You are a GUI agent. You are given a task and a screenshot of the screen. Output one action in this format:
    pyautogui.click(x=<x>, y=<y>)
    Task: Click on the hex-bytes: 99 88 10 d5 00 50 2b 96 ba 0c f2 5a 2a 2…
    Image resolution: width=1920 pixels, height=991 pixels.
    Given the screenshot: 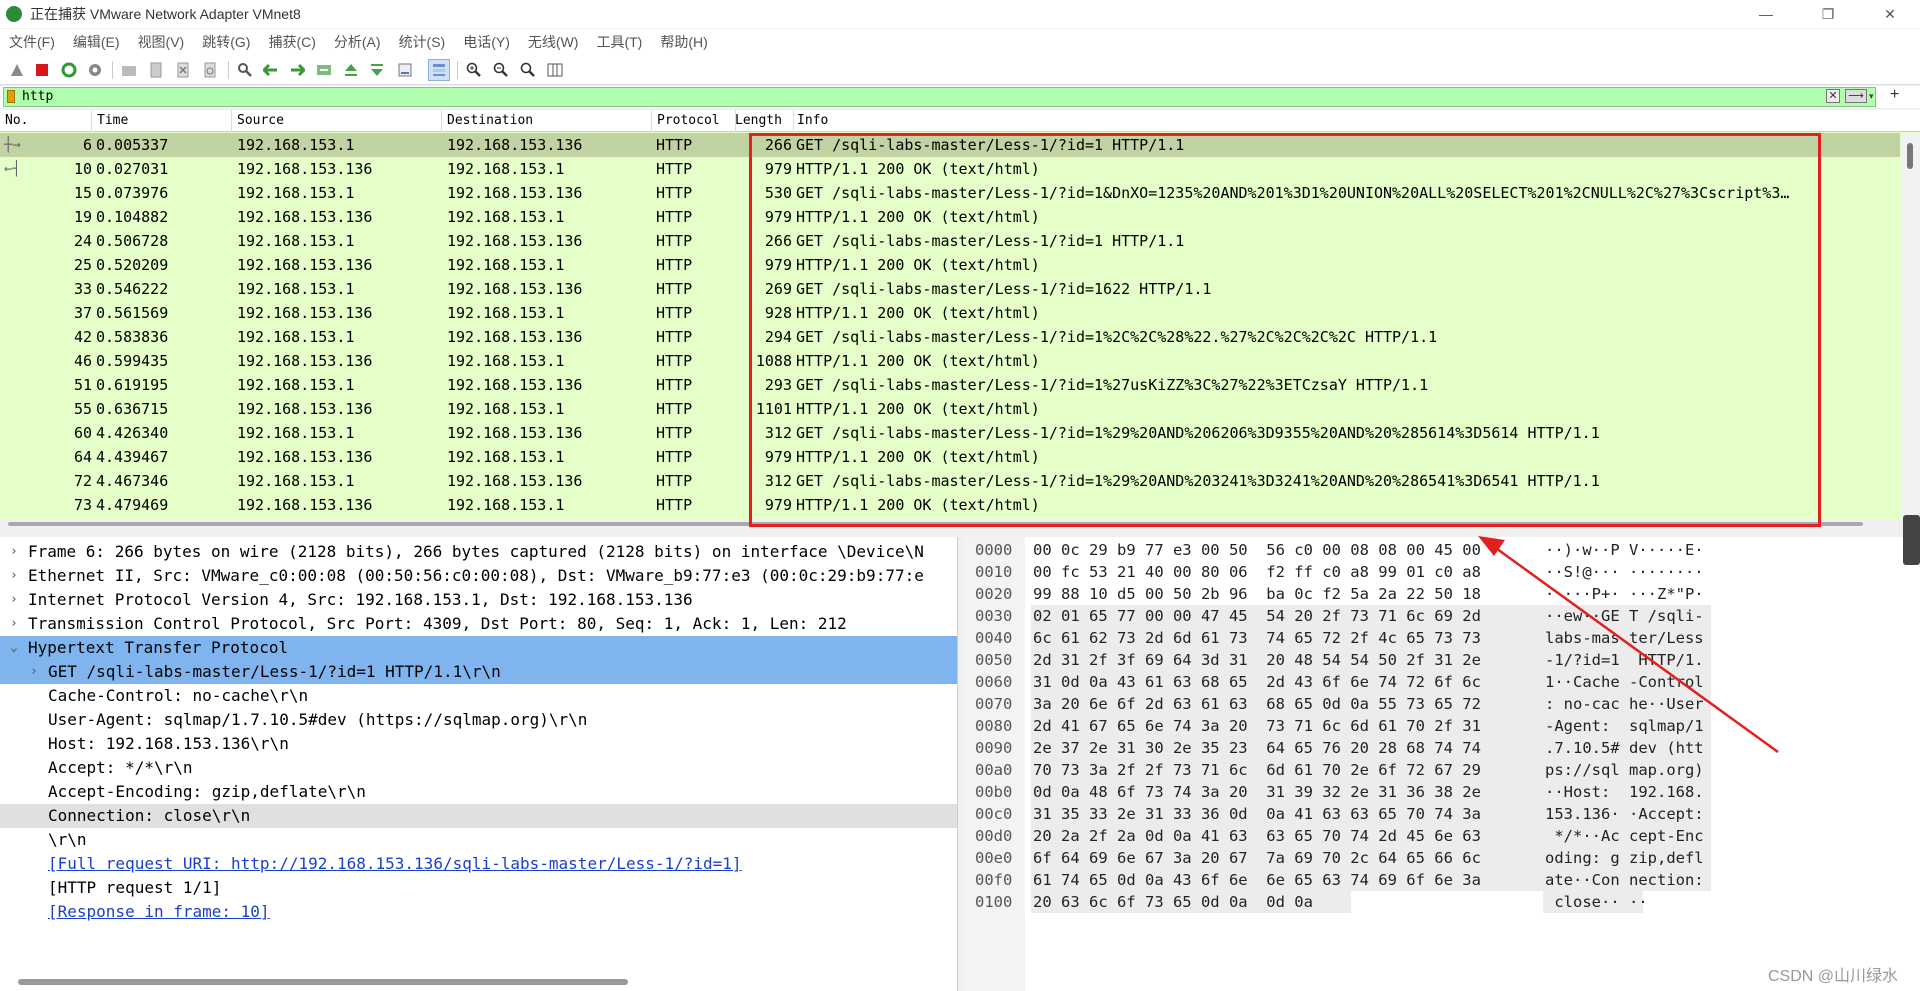 What is the action you would take?
    pyautogui.click(x=1257, y=594)
    